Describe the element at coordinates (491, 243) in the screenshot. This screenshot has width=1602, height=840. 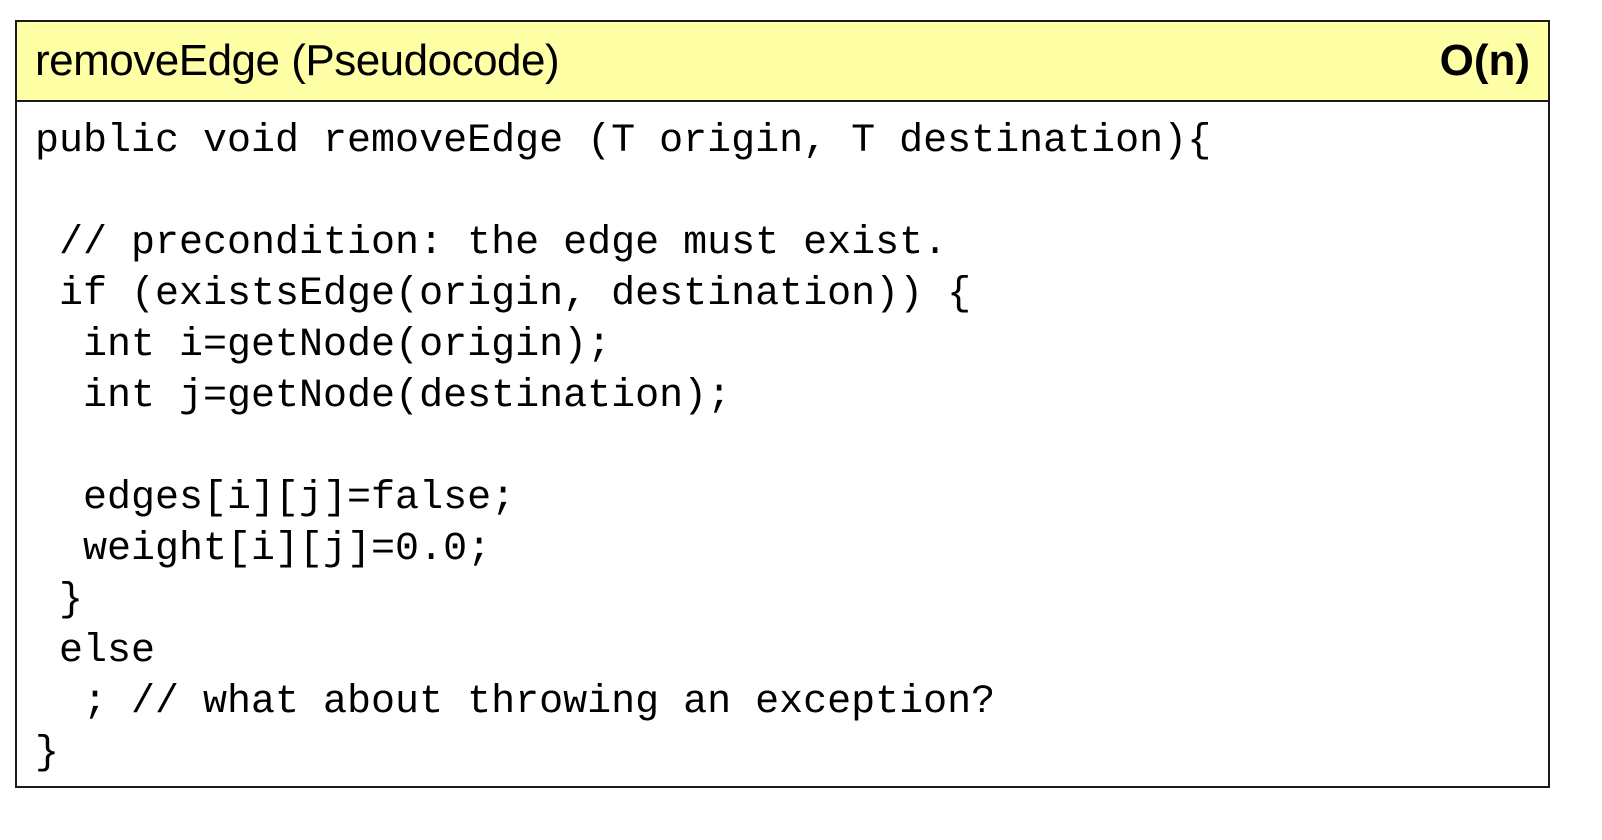
I see `code-line: // precondition: the edge must exist.` at that location.